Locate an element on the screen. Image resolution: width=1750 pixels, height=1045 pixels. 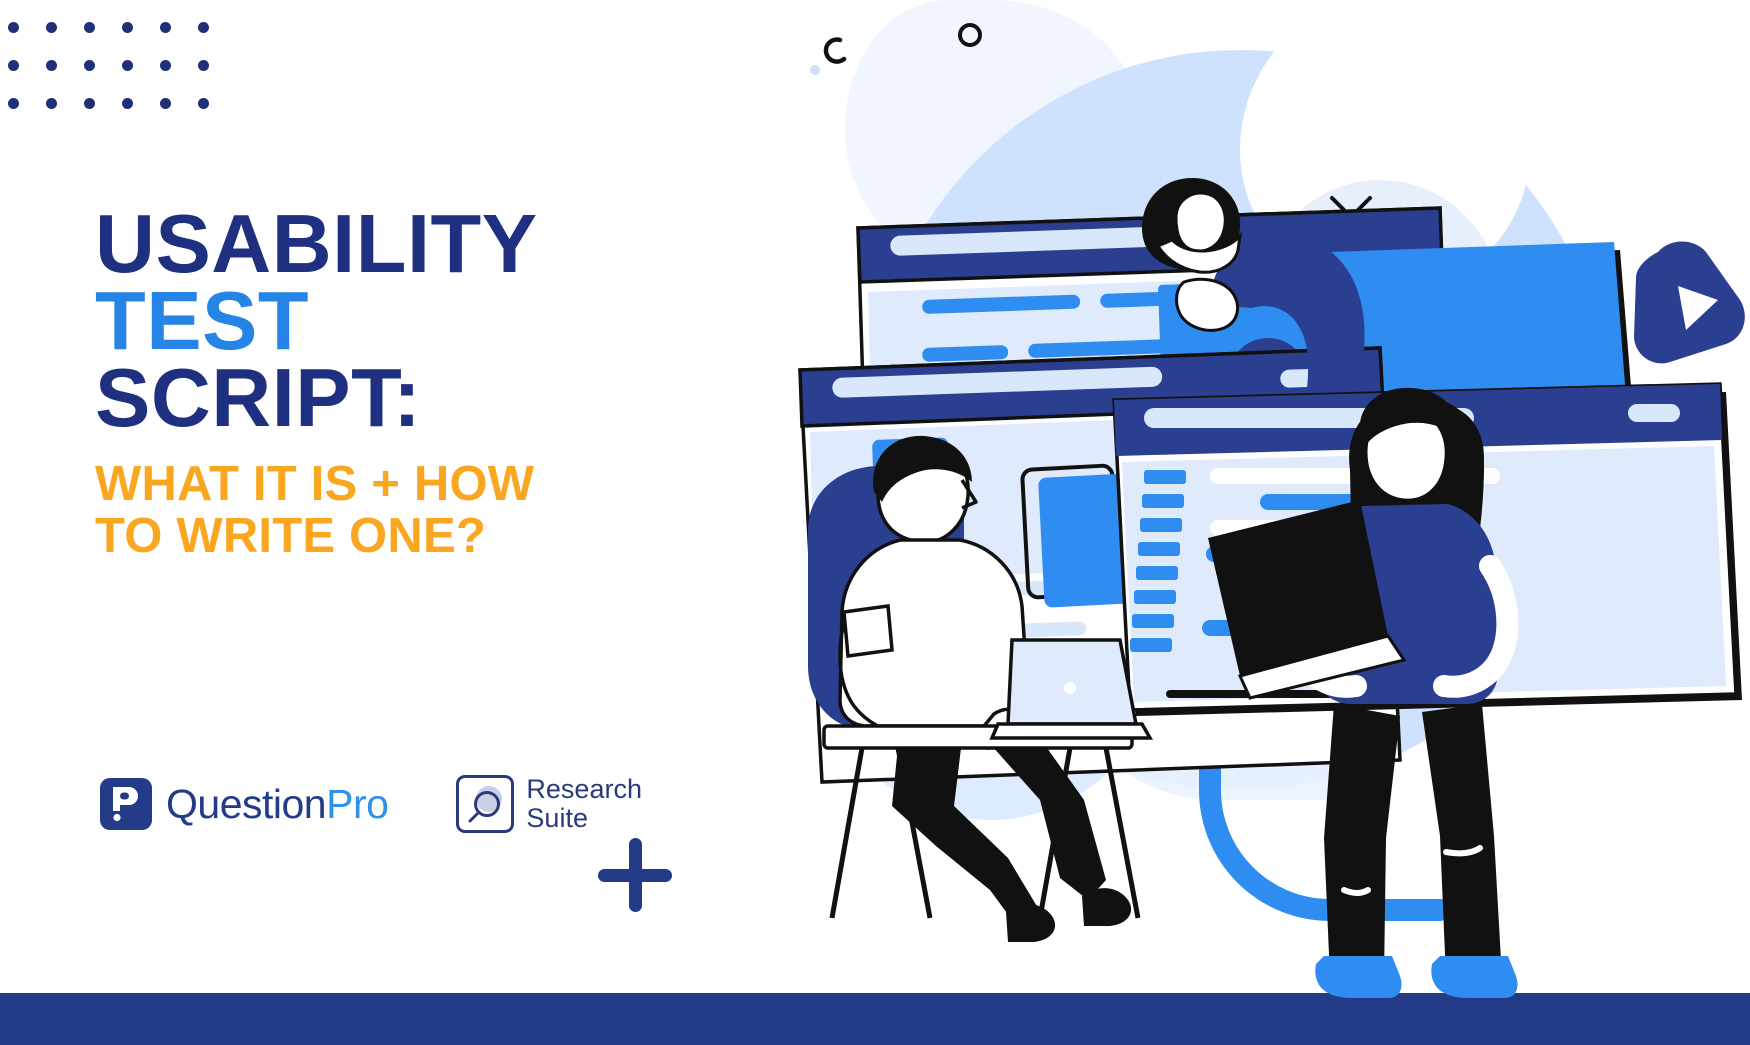
magnifier-glyph-icon is located at coordinates (484, 807).